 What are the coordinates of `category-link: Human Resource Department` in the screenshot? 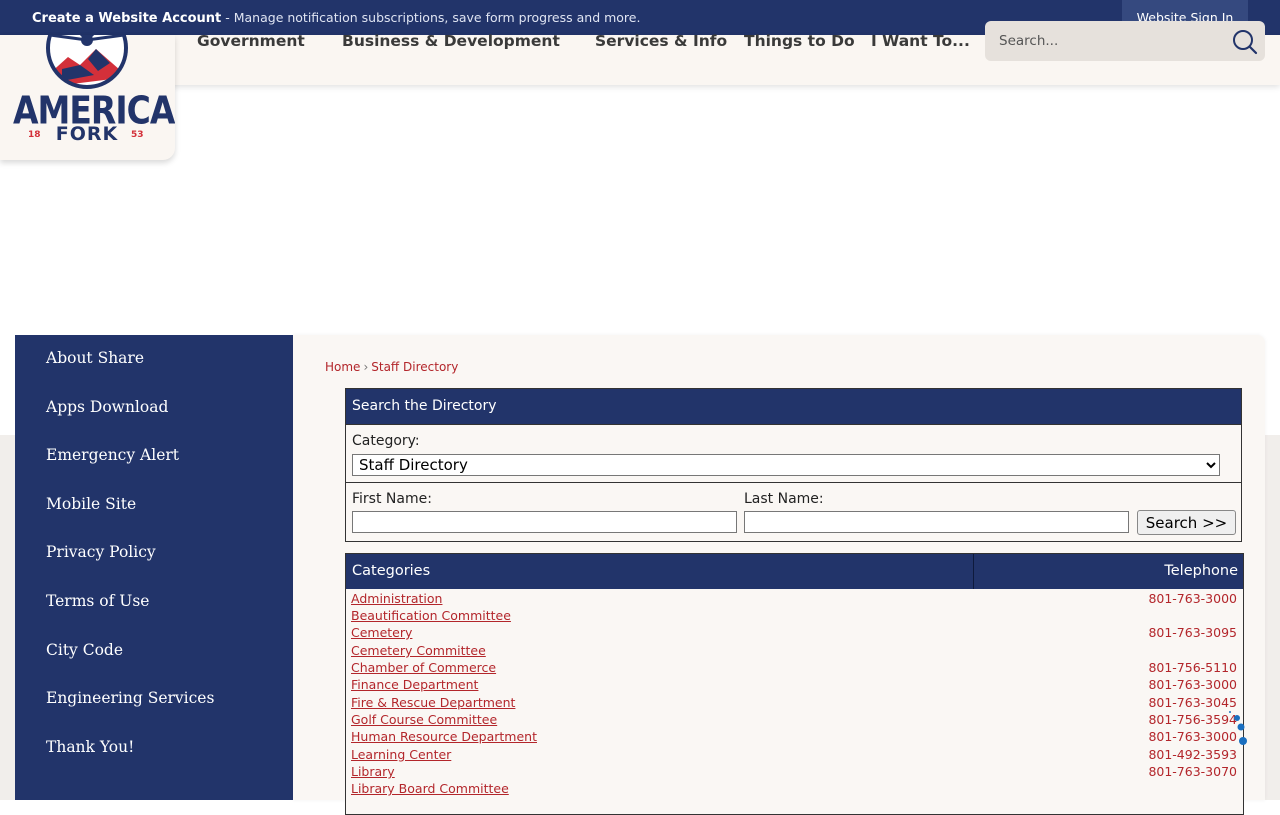 It's located at (444, 736).